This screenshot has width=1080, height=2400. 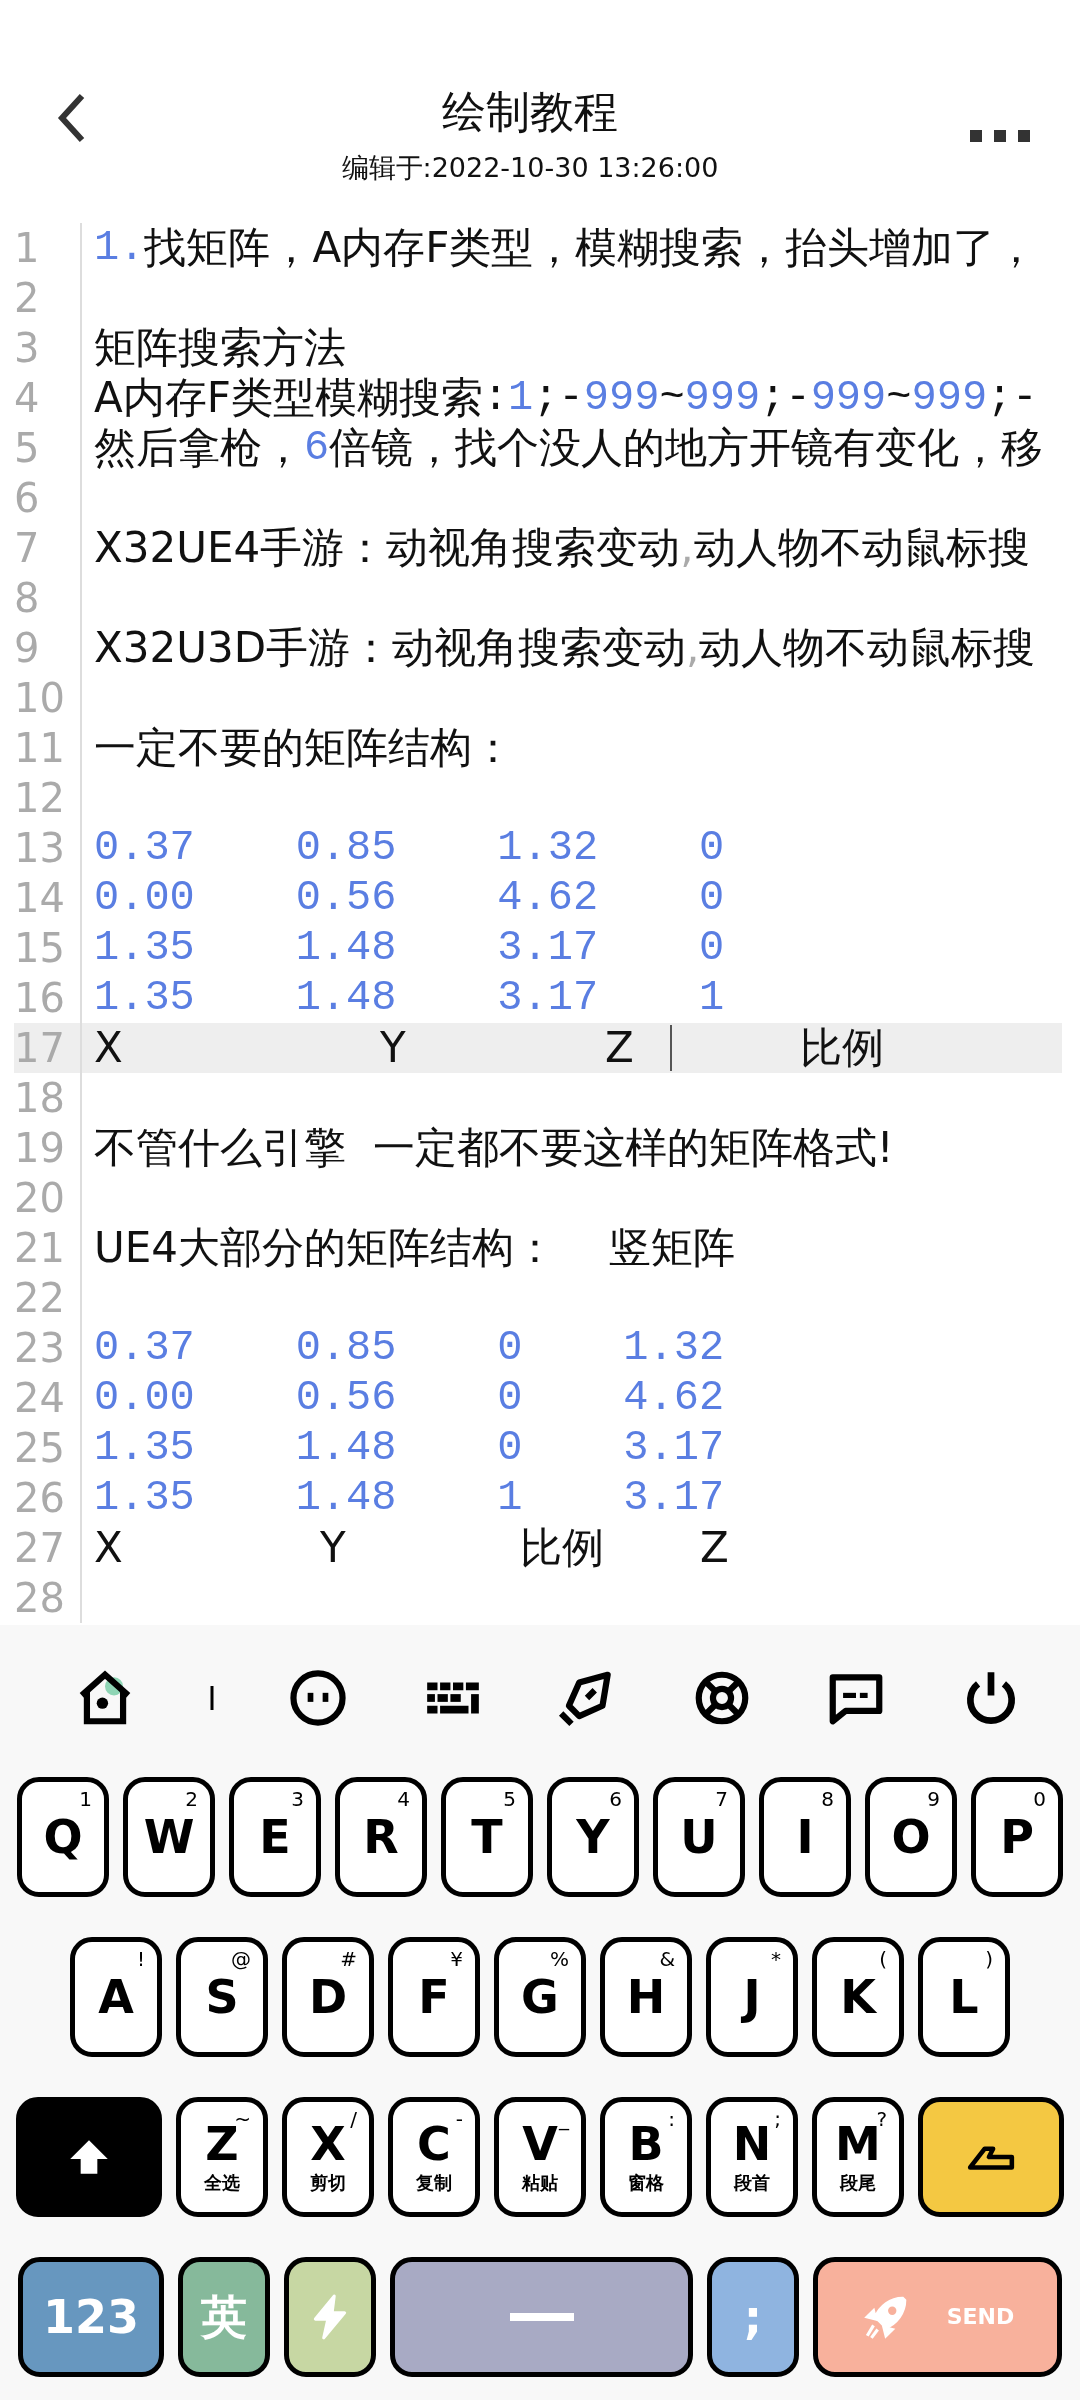 What do you see at coordinates (409, 1348) in the screenshot?
I see `line-text: 0.37 0.85 0 1.32` at bounding box center [409, 1348].